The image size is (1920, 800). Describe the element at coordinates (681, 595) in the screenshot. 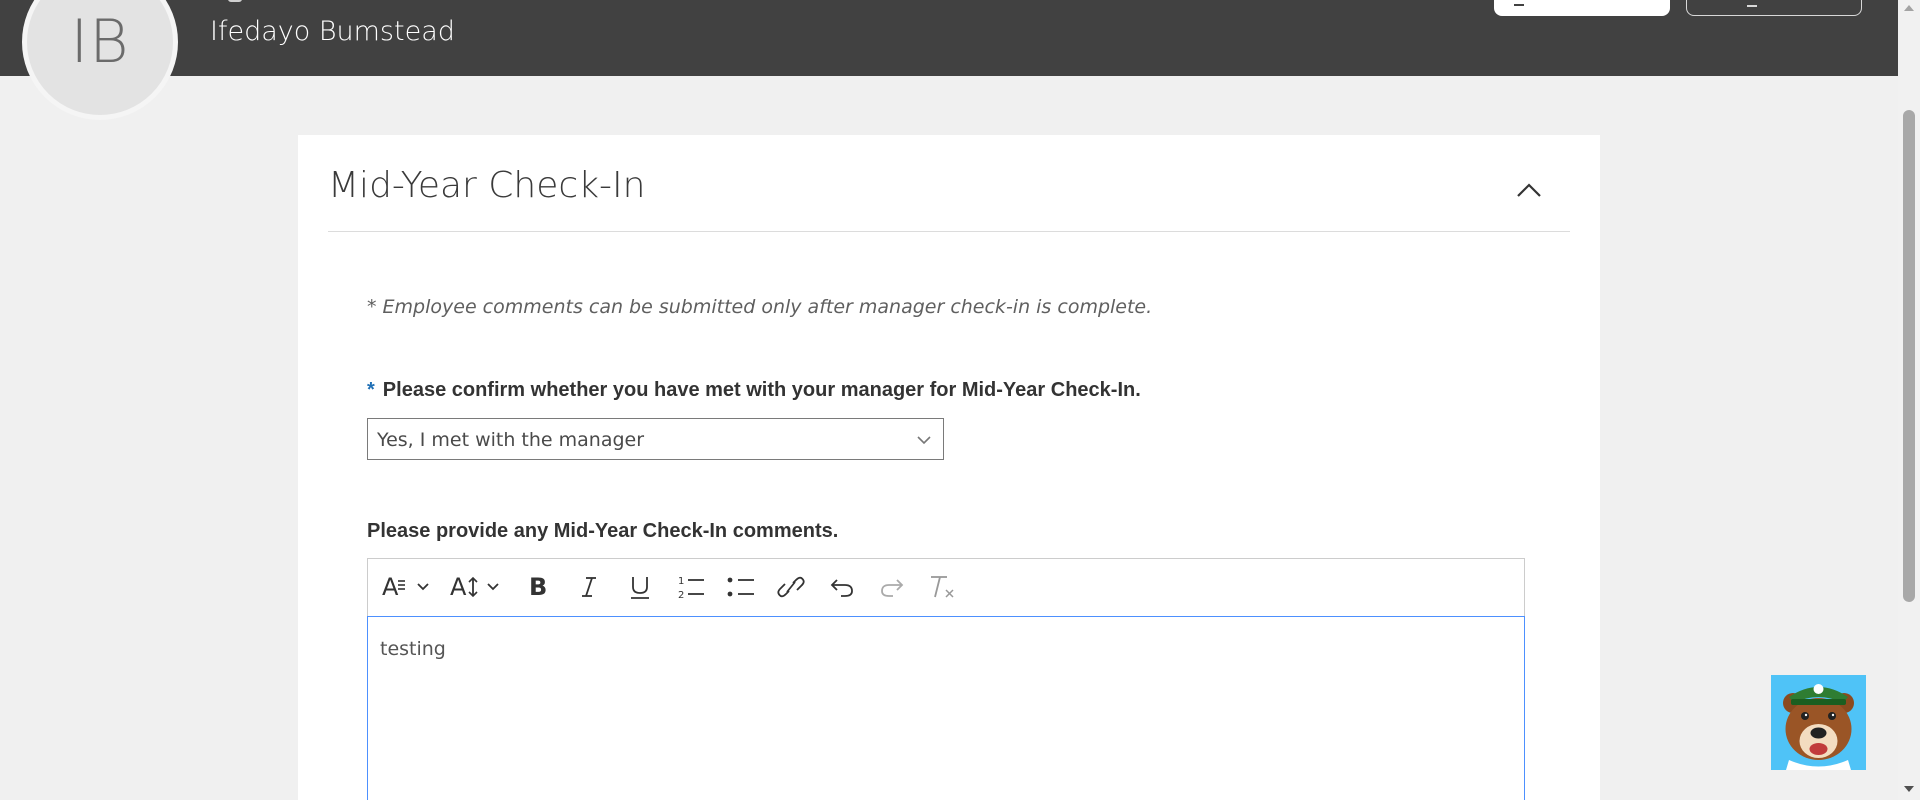

I see `svg-text: 2` at that location.